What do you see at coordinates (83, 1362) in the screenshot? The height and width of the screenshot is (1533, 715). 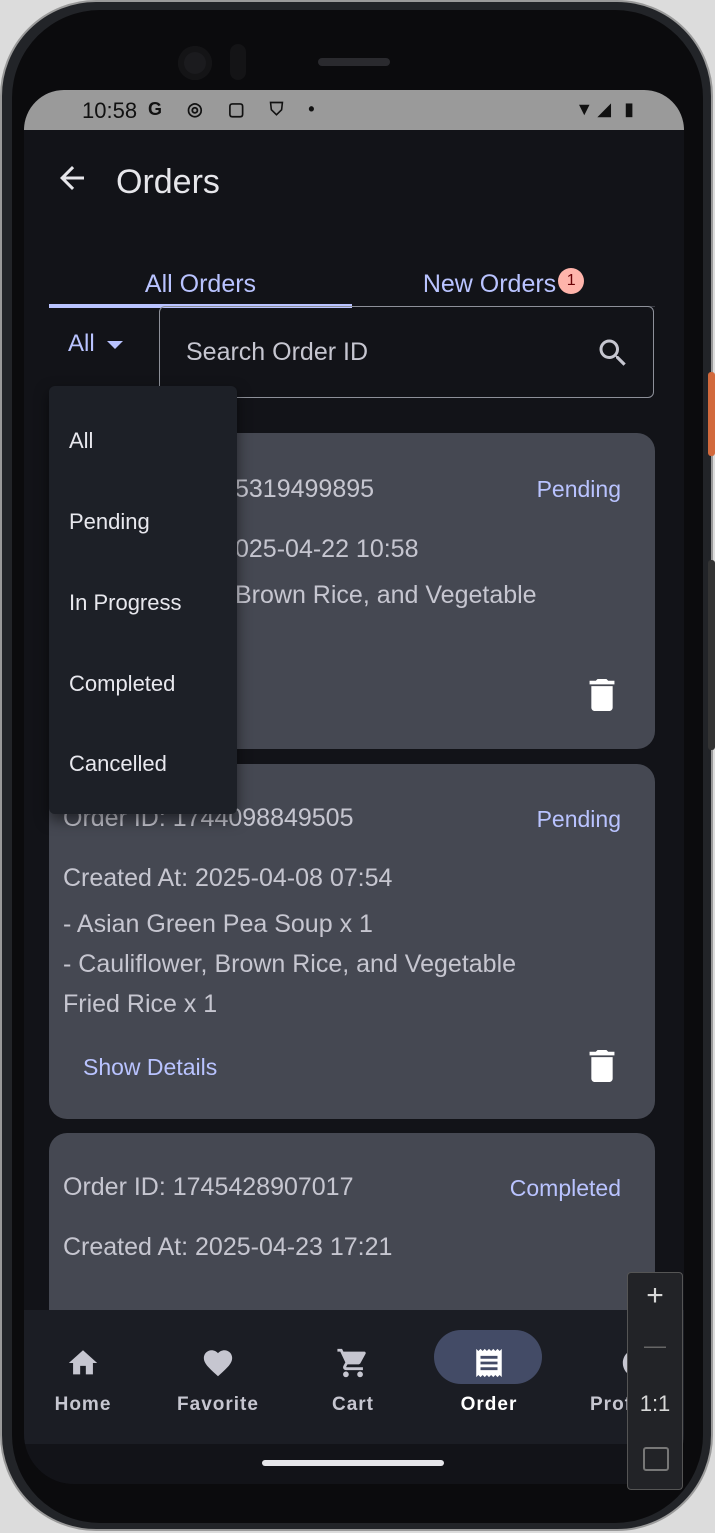 I see `home-icon` at bounding box center [83, 1362].